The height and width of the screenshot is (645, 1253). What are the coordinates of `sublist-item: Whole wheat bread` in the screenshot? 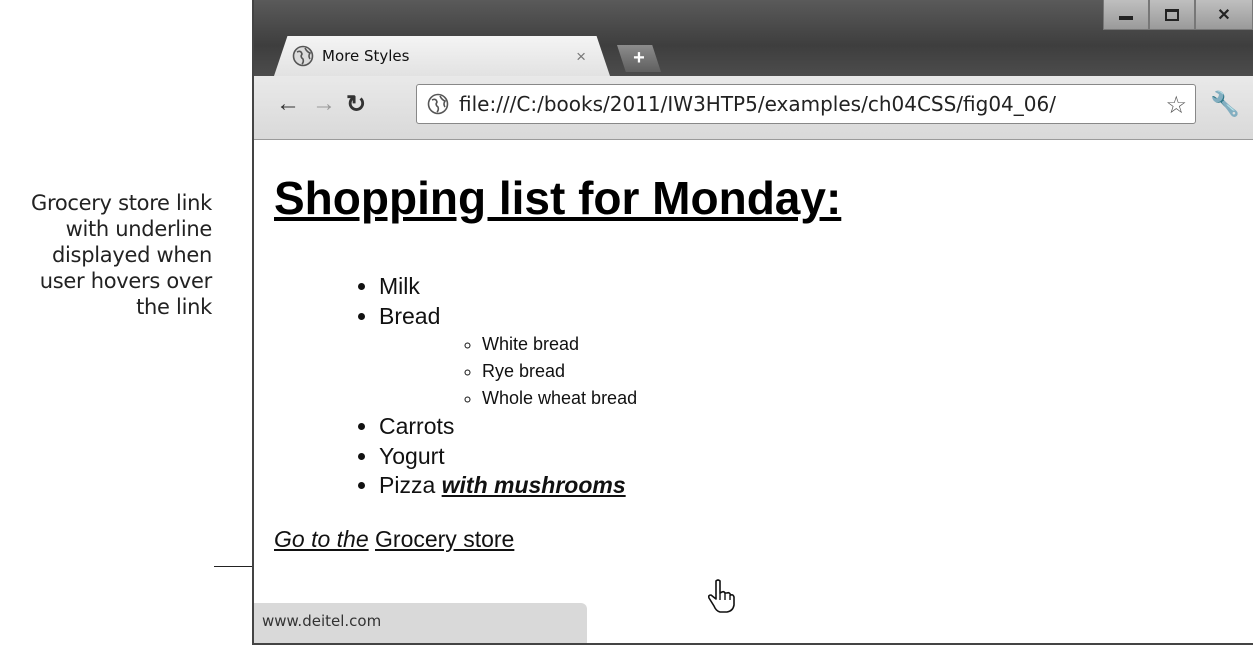 It's located at (863, 398).